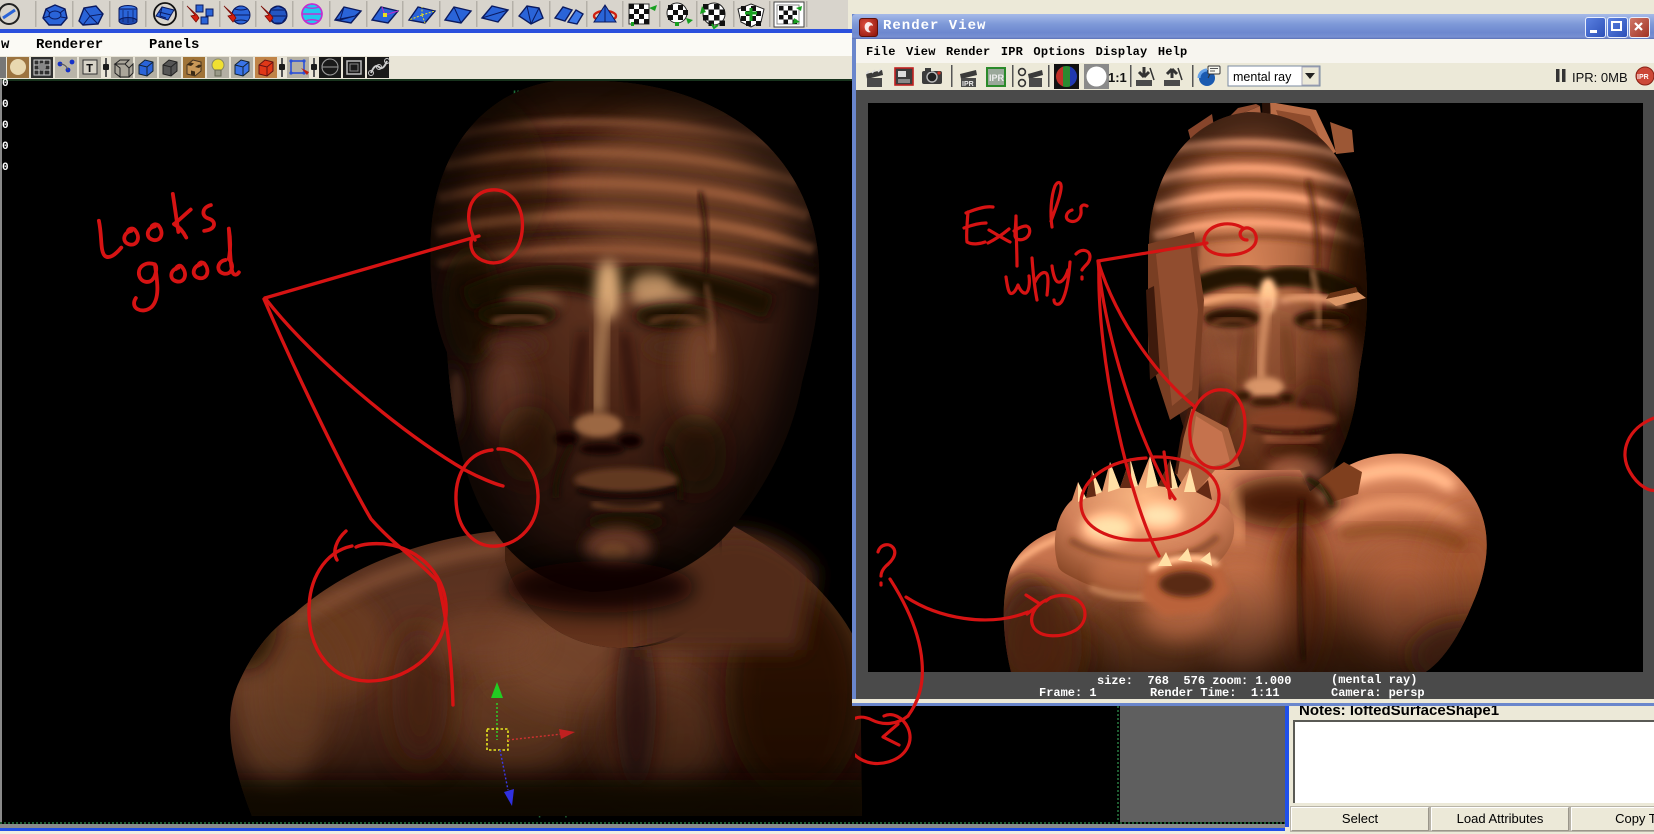 Image resolution: width=1654 pixels, height=834 pixels. I want to click on svg-text: T, so click(89, 69).